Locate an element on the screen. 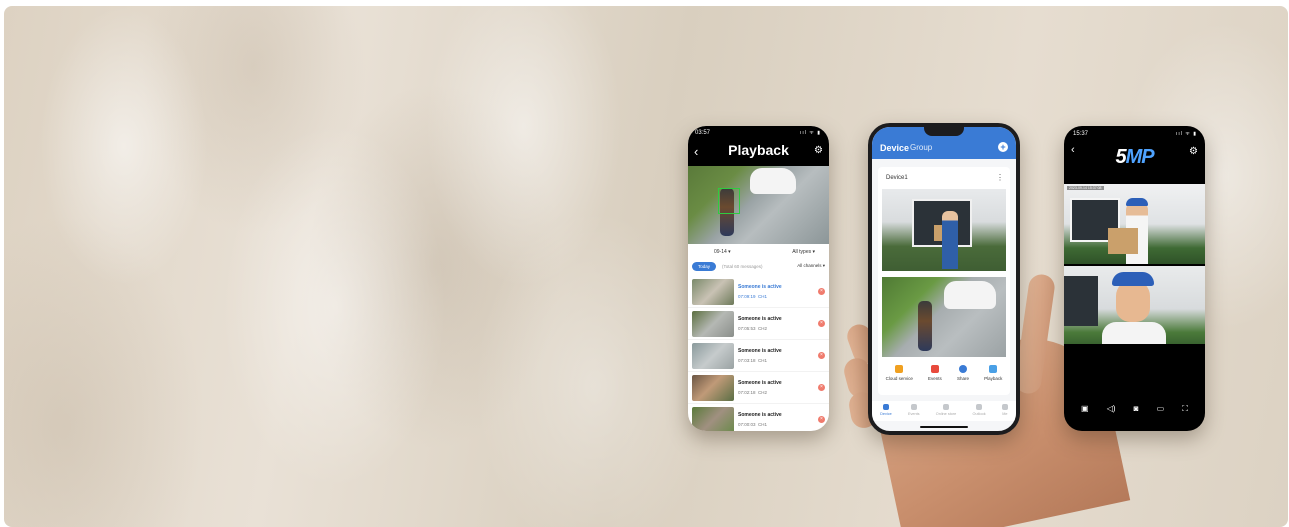 This screenshot has width=1289, height=527. share-button: Share is located at coordinates (963, 373).